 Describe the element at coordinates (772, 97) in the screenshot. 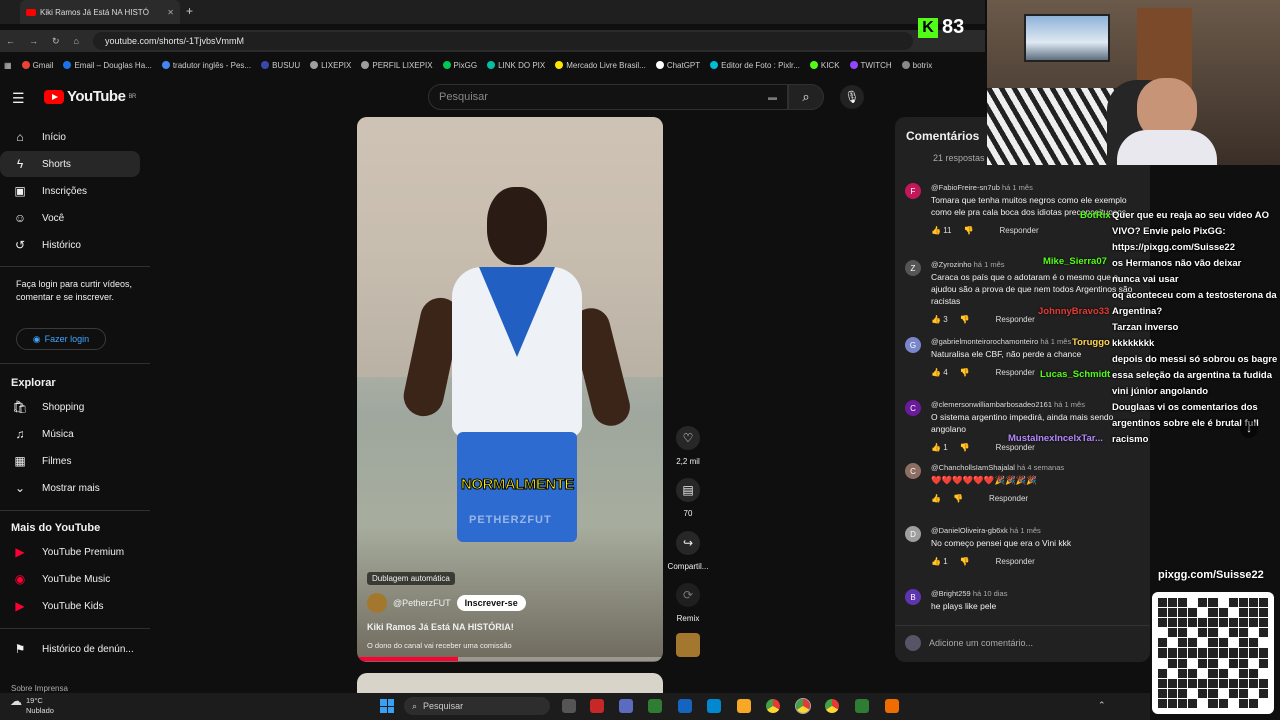

I see `keyboard-icon: ▬` at that location.